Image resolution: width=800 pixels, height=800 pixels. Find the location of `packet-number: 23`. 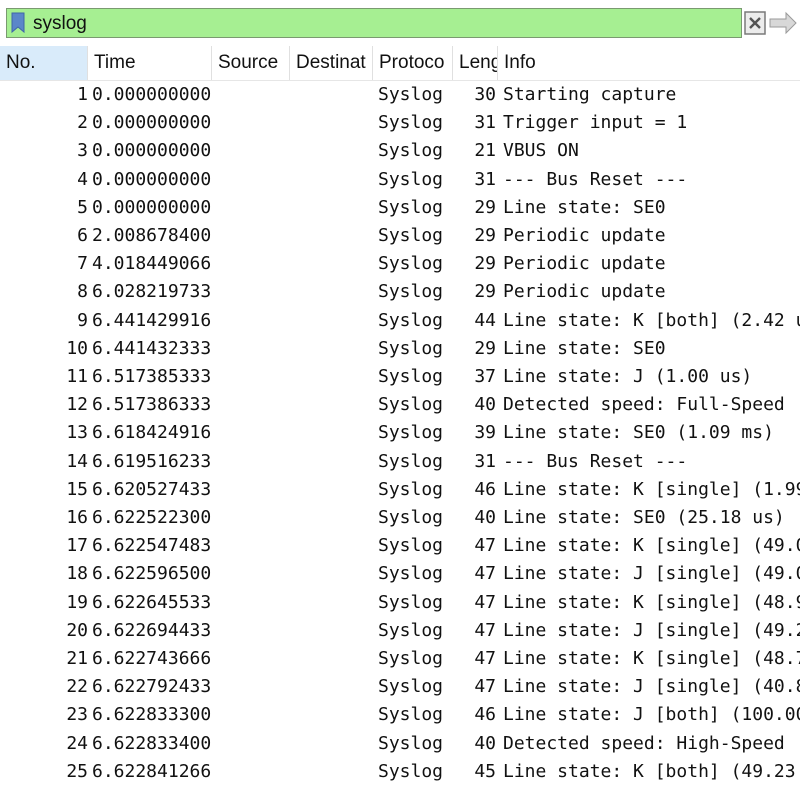

packet-number: 23 is located at coordinates (77, 715).